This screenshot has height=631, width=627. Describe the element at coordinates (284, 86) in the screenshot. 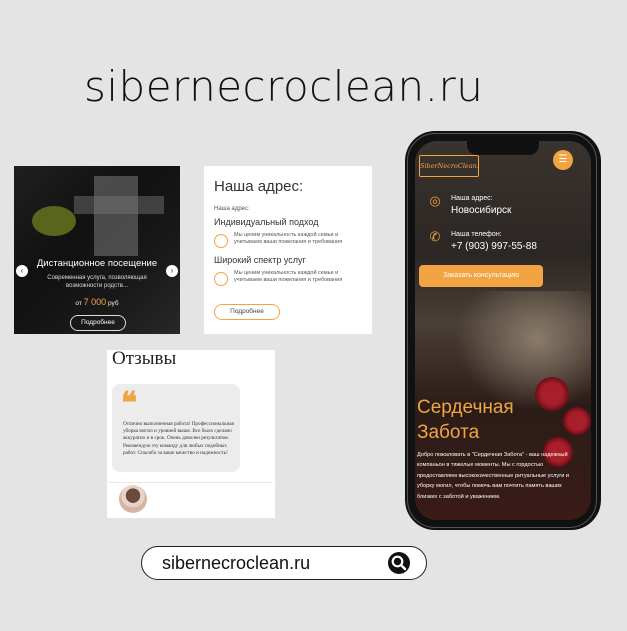

I see `site-title: sibernecroclean.ru` at that location.